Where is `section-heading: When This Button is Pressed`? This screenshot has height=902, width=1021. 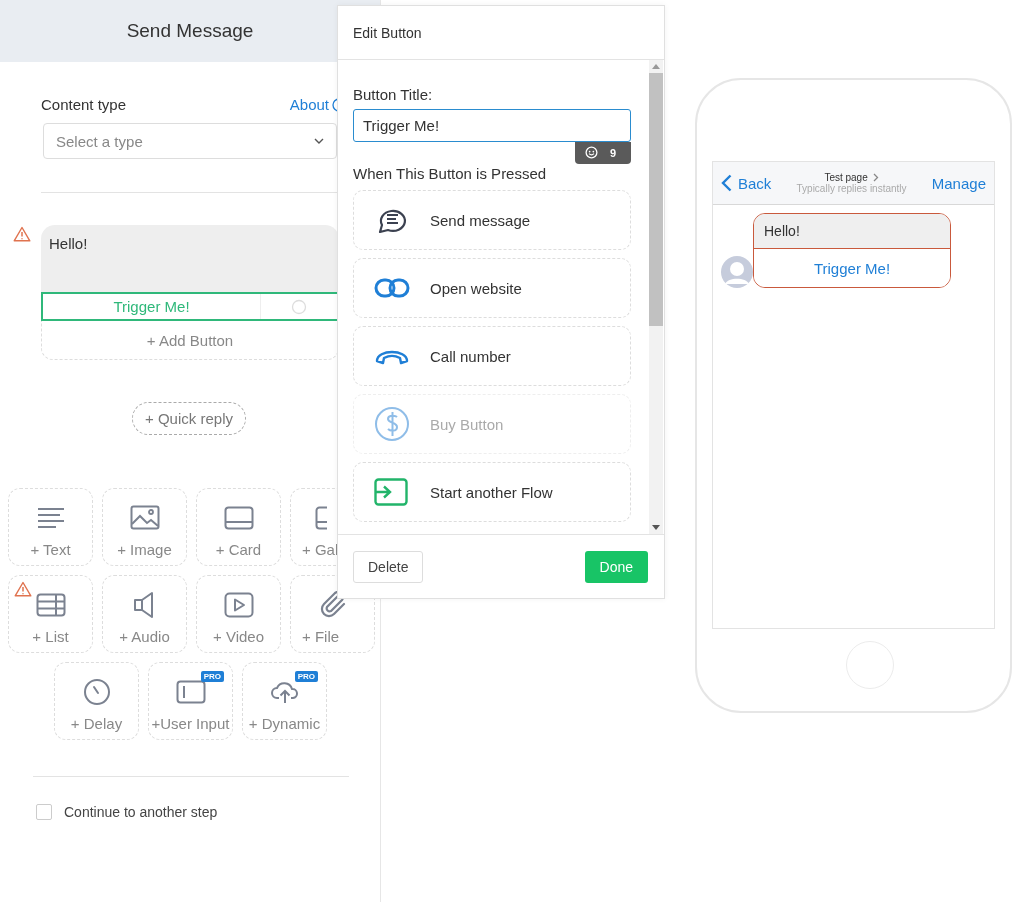 section-heading: When This Button is Pressed is located at coordinates (450, 173).